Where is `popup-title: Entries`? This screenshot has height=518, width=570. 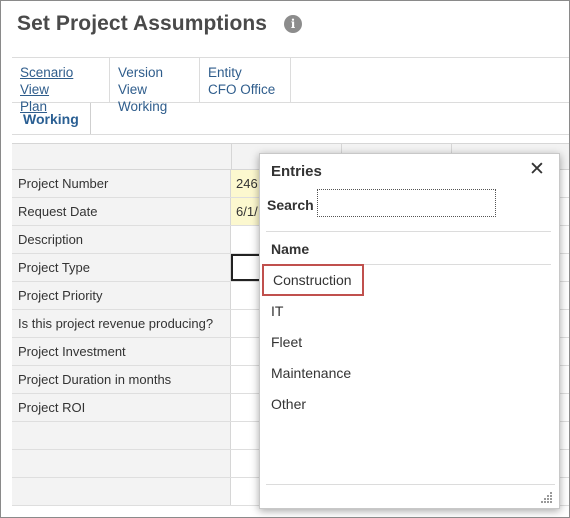
popup-title: Entries is located at coordinates (296, 171).